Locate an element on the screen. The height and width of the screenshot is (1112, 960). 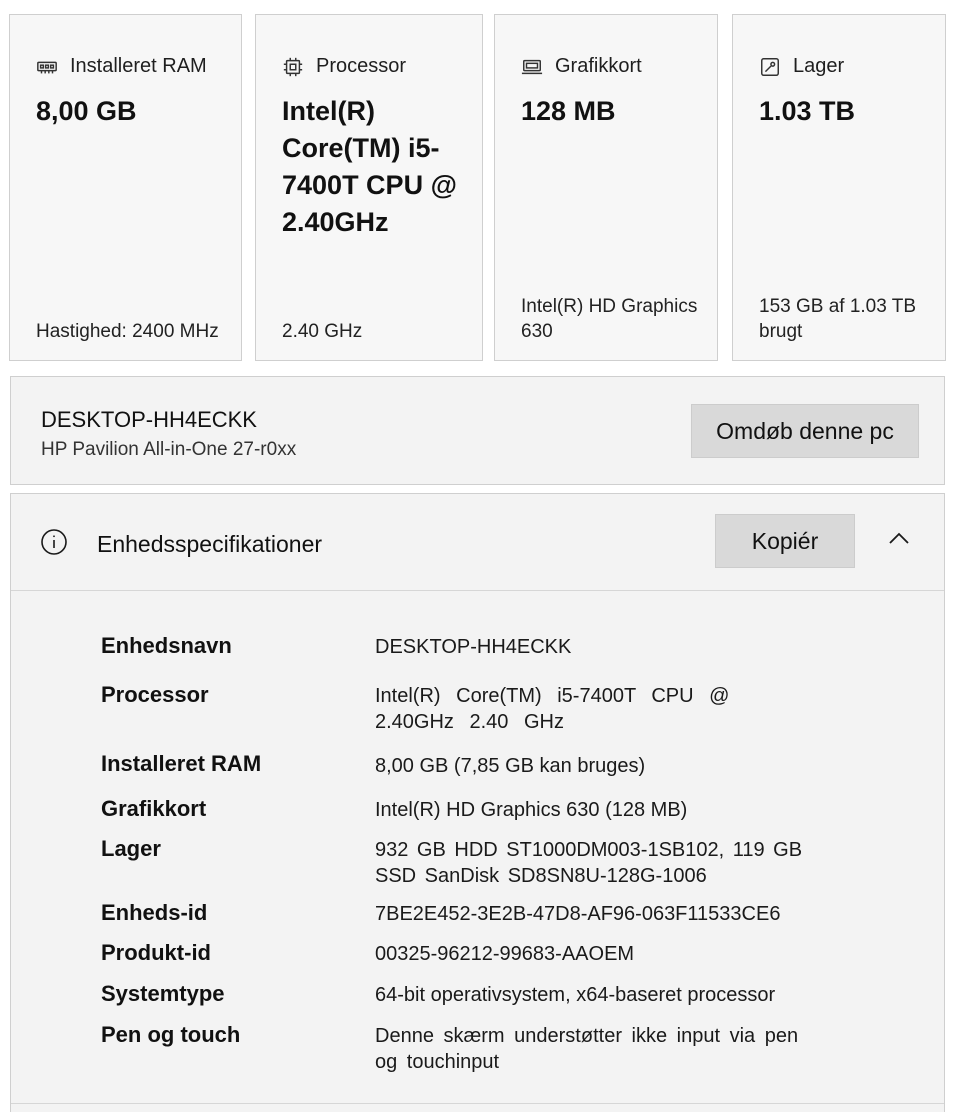
ram-card-label: Installeret RAM is located at coordinates (138, 66).